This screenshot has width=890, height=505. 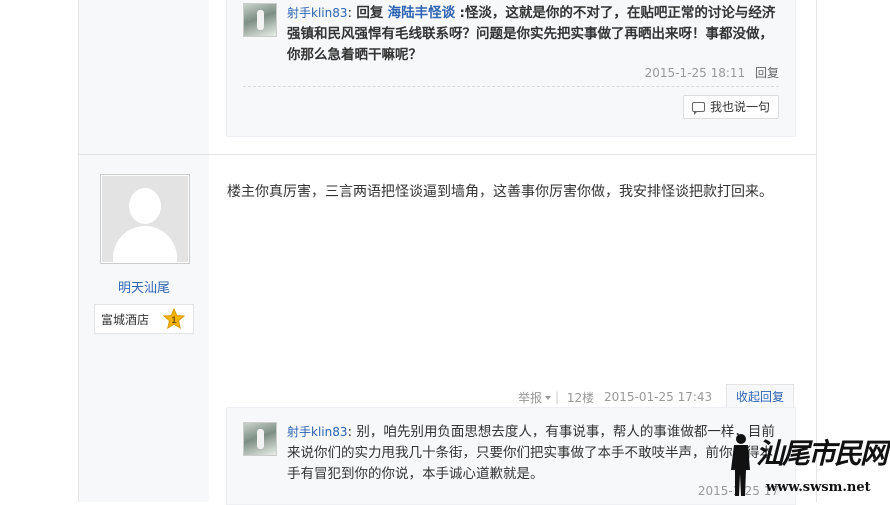 I want to click on author-sidebar: 明天汕尾 富城酒店 1, so click(x=143, y=328).